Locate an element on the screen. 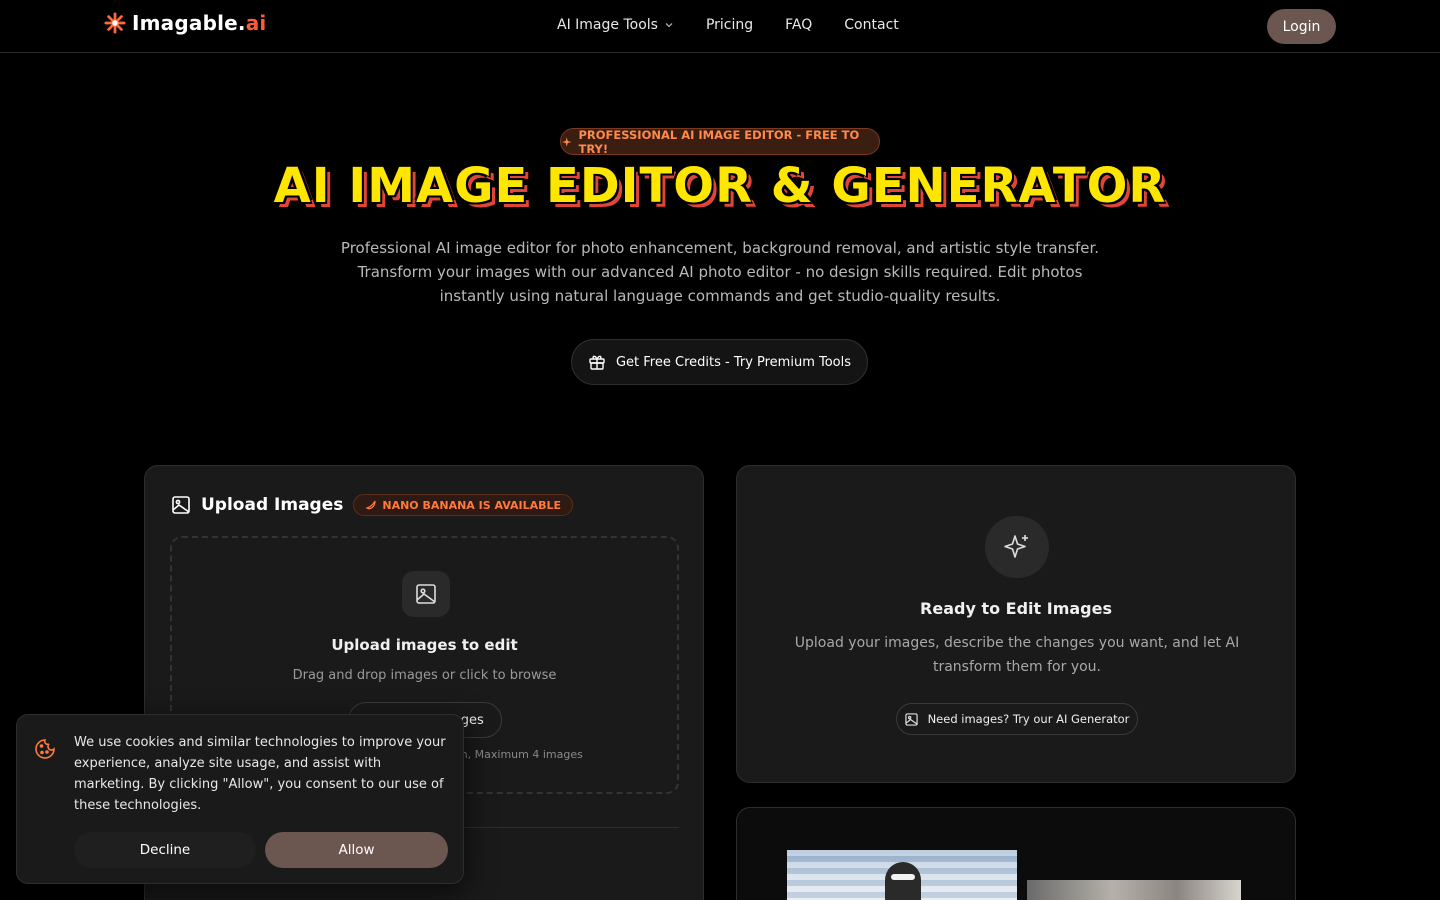  ai-generator-button: Need images? Try our AI Generator is located at coordinates (1017, 719).